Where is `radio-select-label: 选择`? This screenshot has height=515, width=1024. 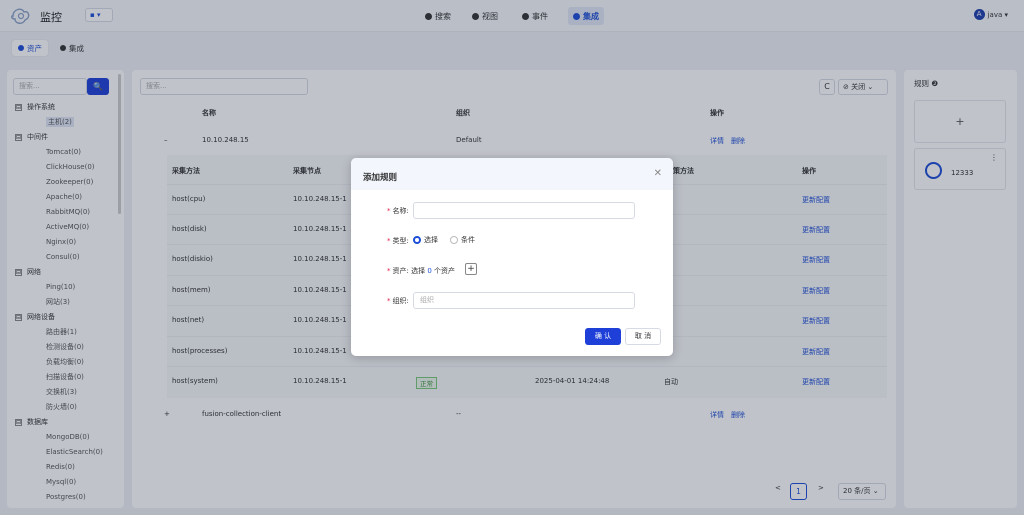 radio-select-label: 选择 is located at coordinates (431, 240).